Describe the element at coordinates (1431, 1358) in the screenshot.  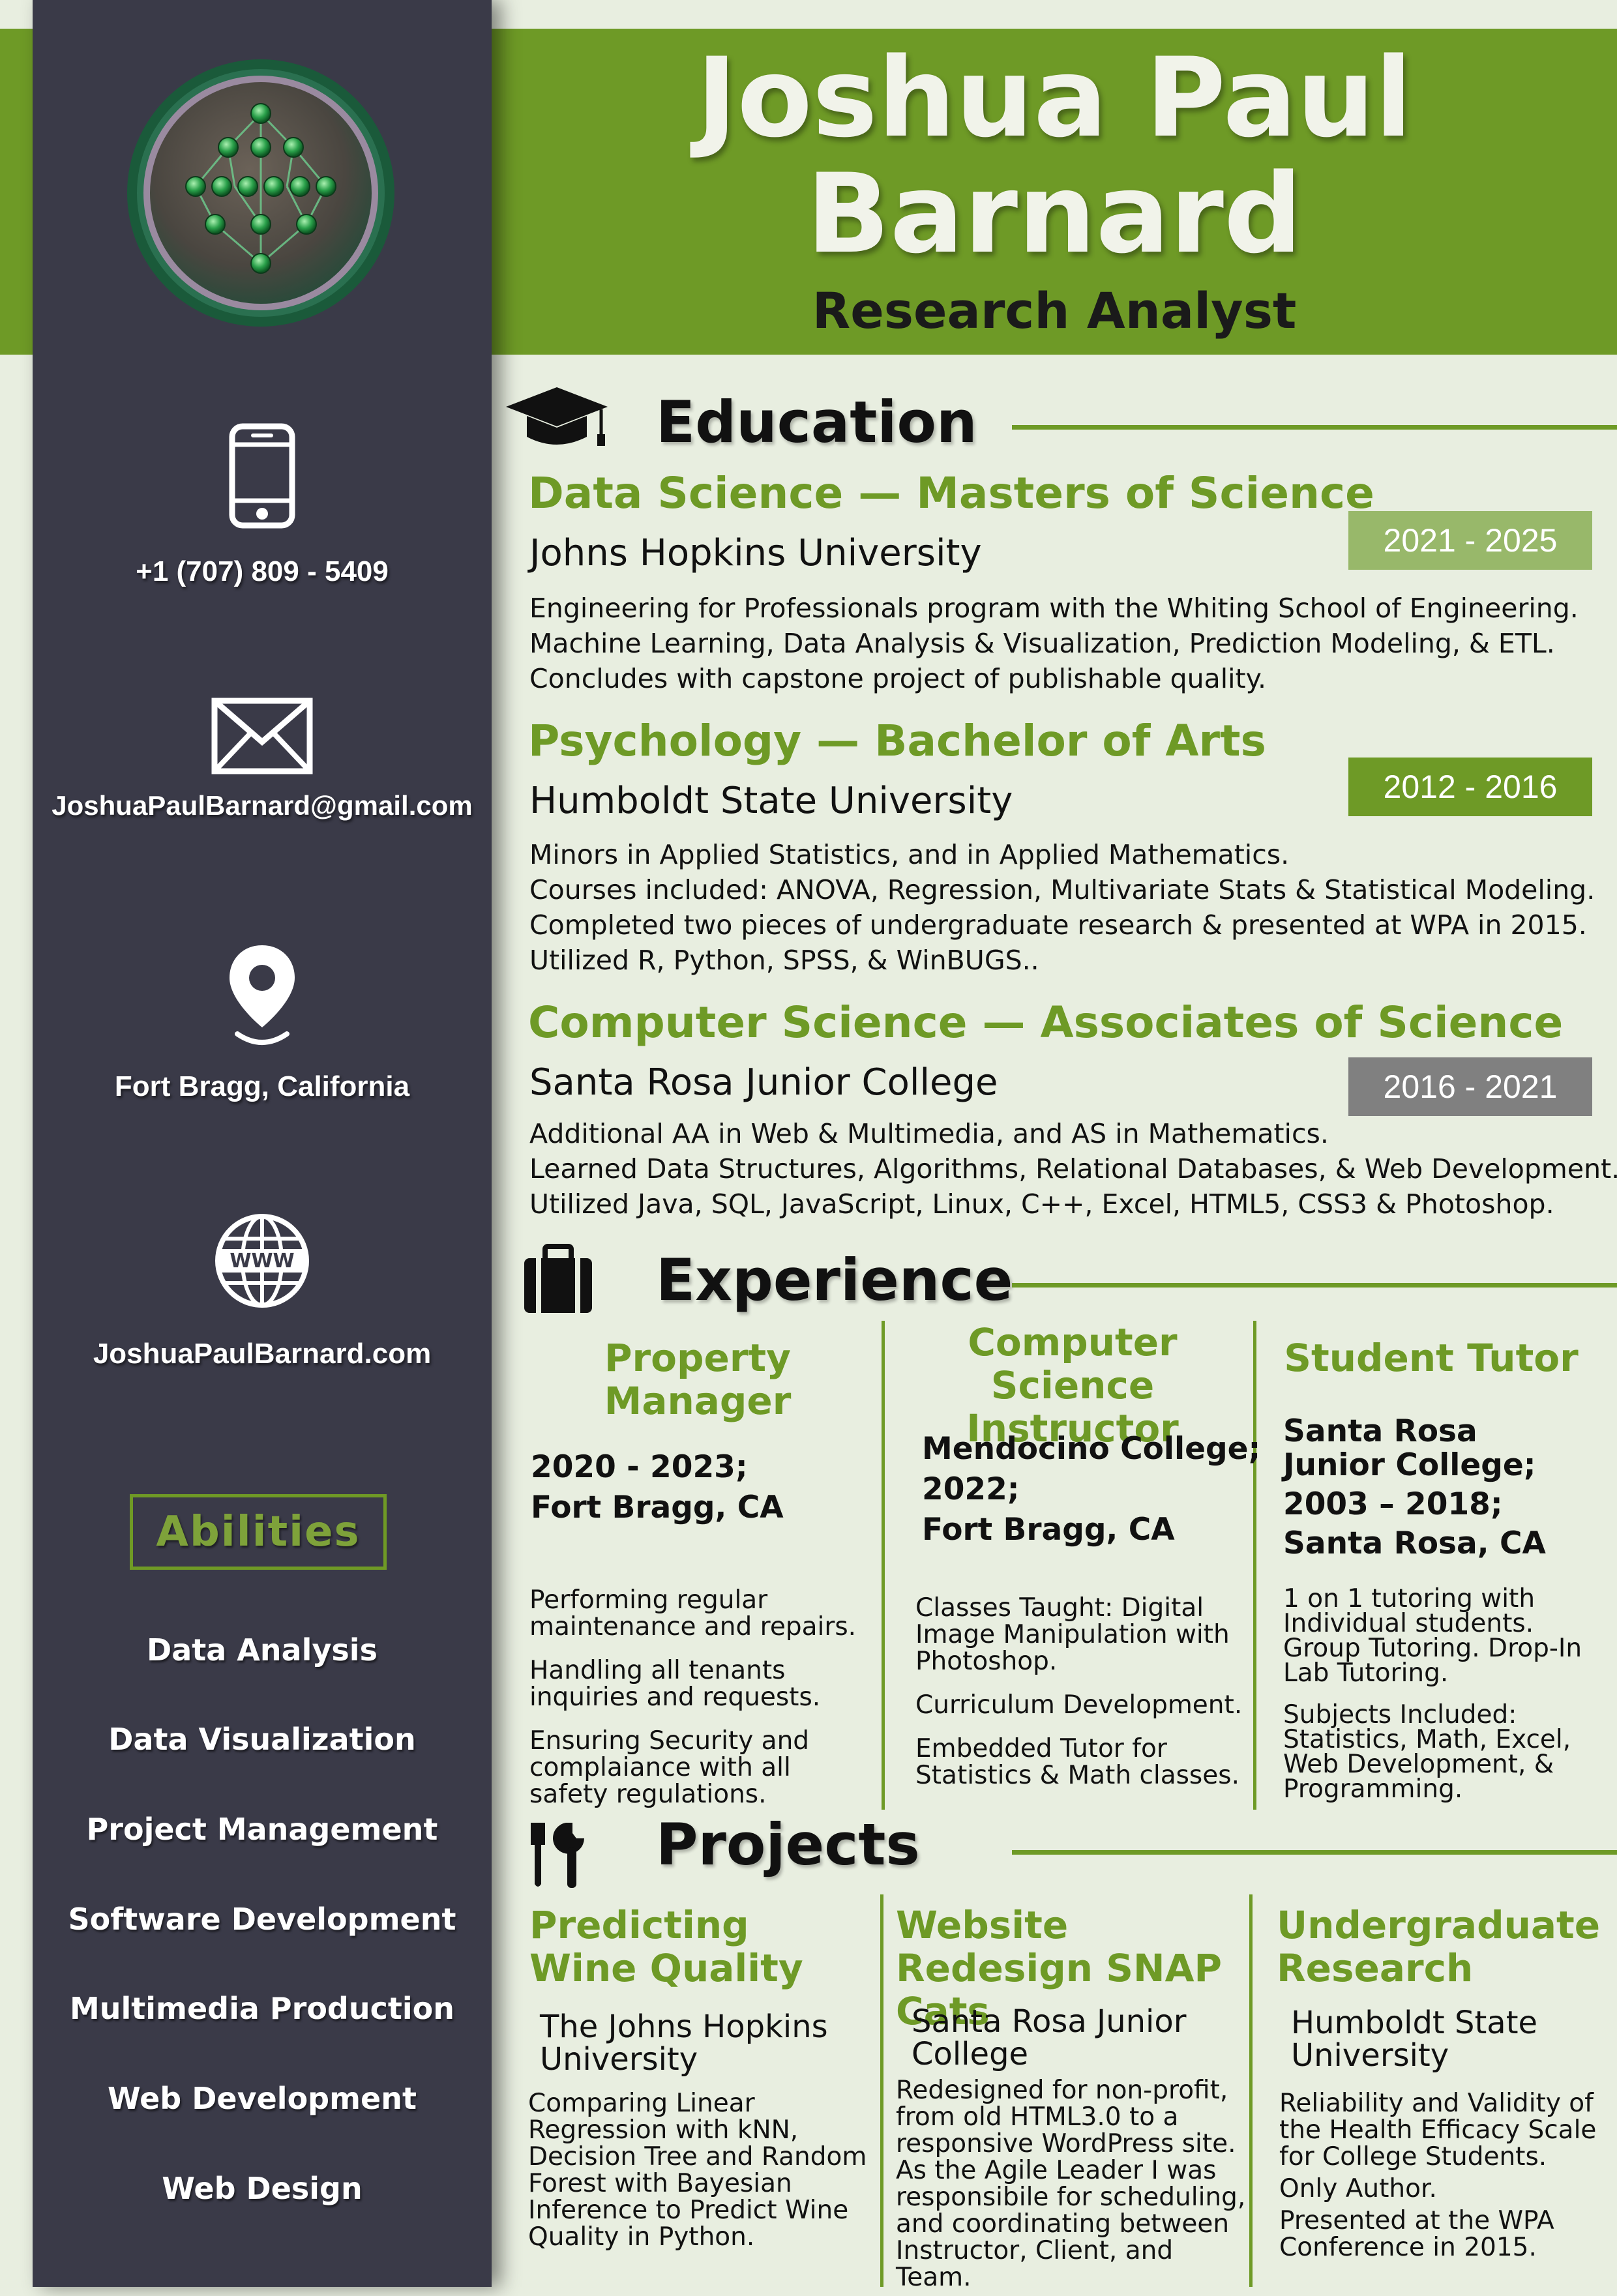
I see `job-title: Student Tutor` at that location.